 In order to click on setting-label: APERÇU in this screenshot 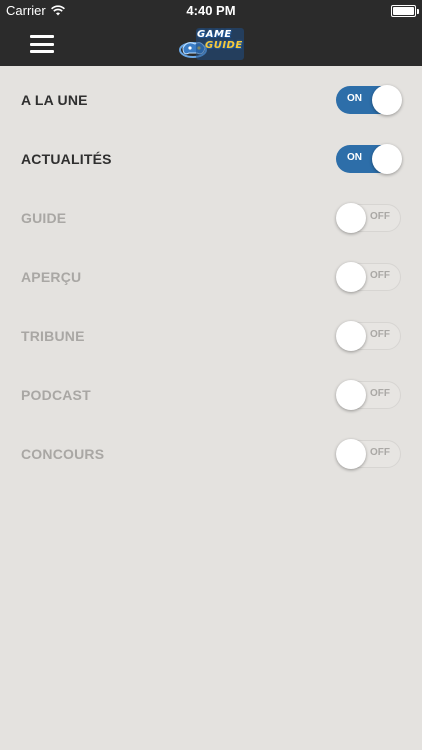, I will do `click(51, 277)`.